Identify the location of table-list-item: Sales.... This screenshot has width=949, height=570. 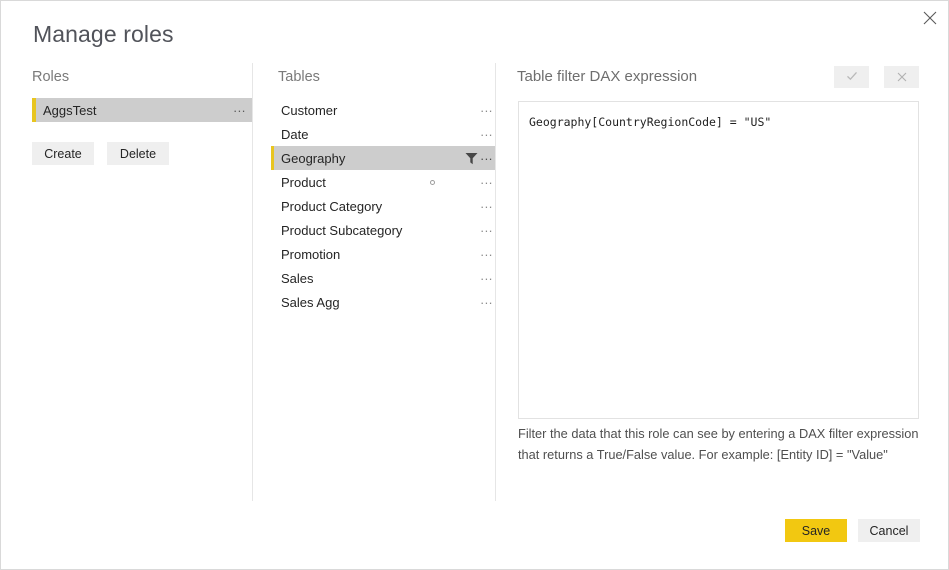
(383, 278).